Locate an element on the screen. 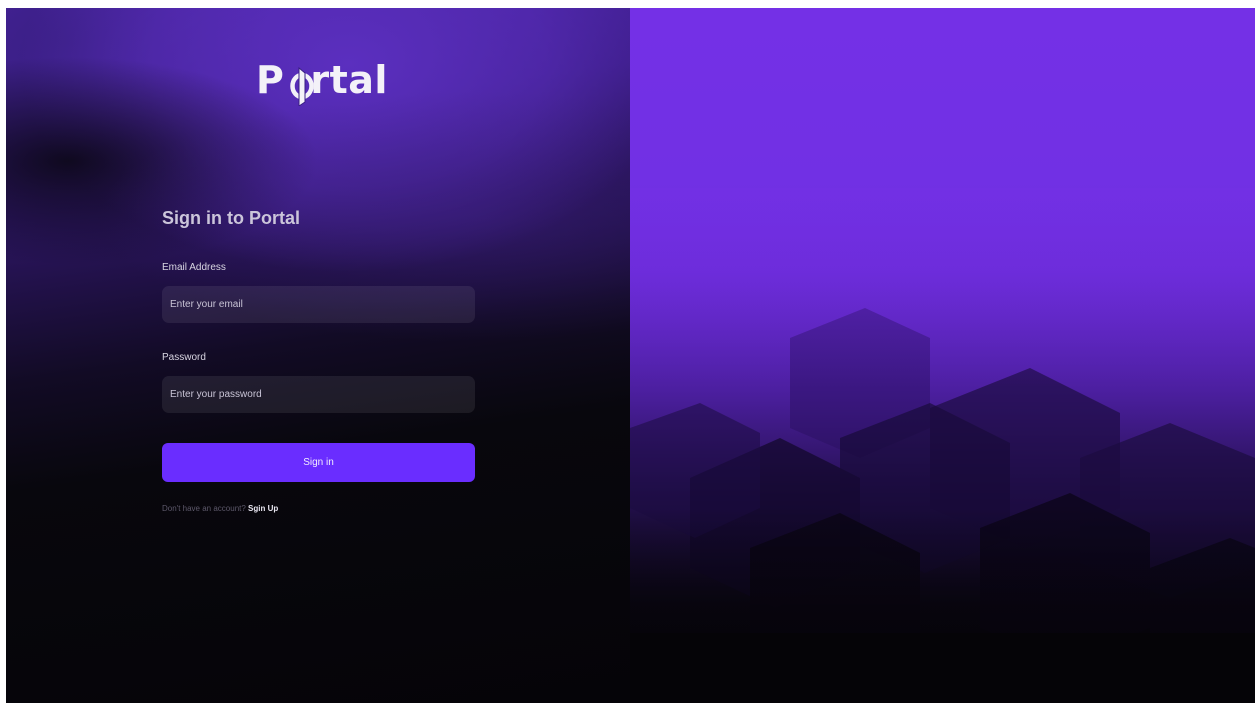 Image resolution: width=1255 pixels, height=703 pixels. signin-title: Sign in to Portal is located at coordinates (231, 218).